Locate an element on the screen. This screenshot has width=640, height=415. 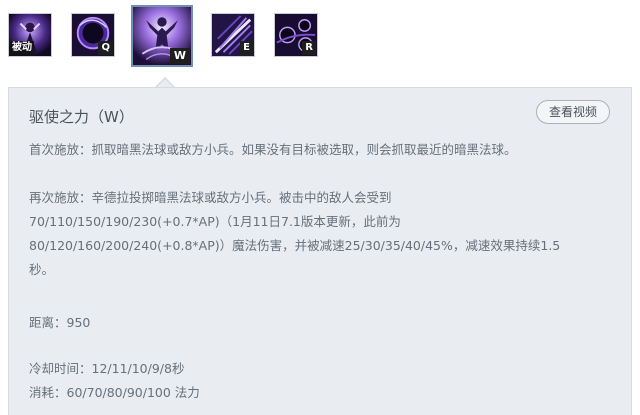
skill-key-label: 被动 is located at coordinates (22, 48).